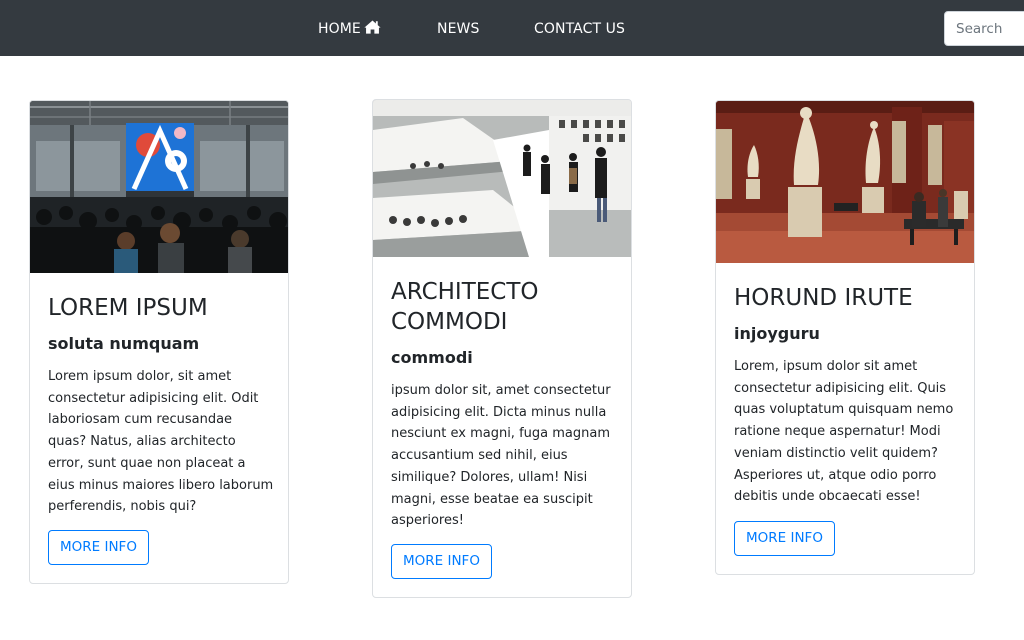 The height and width of the screenshot is (640, 1024). What do you see at coordinates (579, 28) in the screenshot?
I see `nav-contact-link: CONTACT US` at bounding box center [579, 28].